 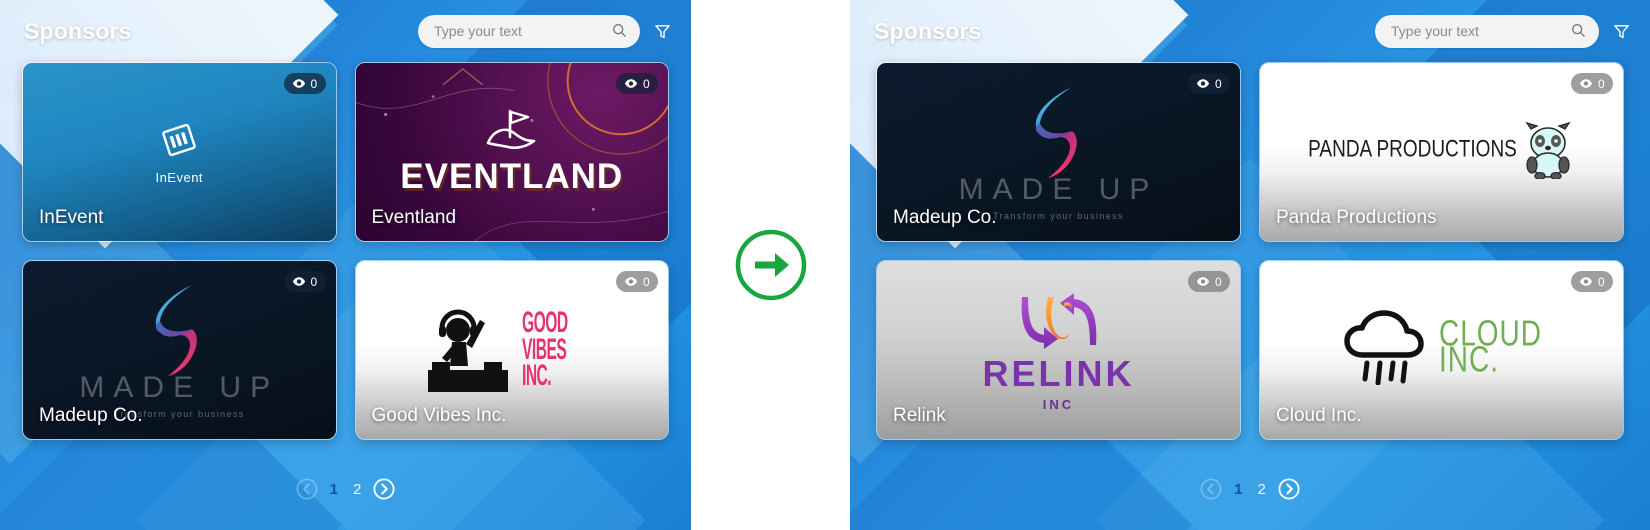 I want to click on eventland-flag-logo-icon, so click(x=511, y=129).